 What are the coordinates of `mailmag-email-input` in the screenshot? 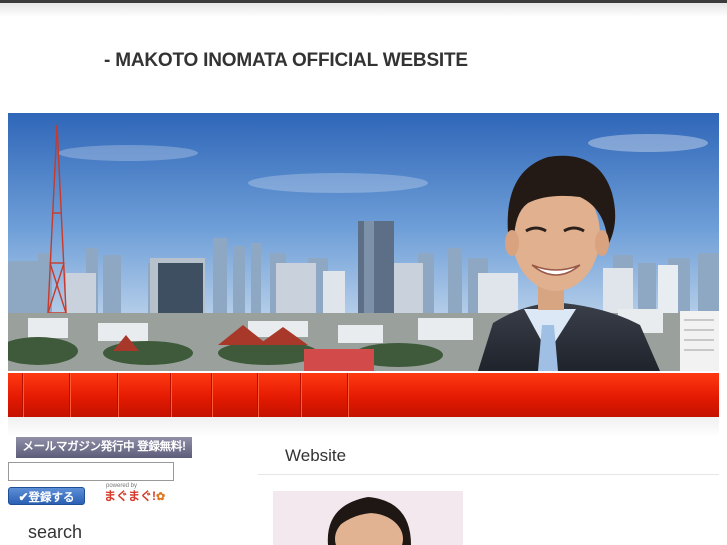 It's located at (91, 471).